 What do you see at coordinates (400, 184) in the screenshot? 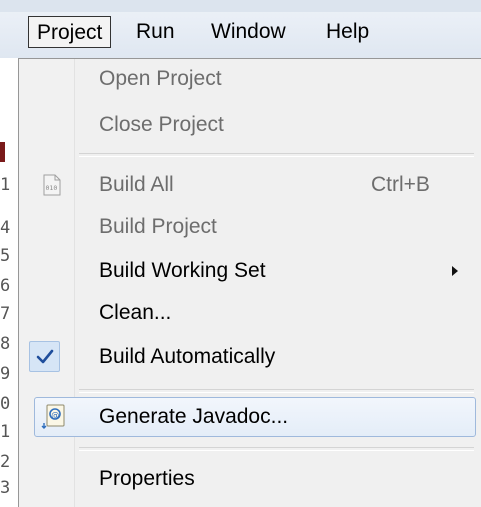
I see `shortcut-label: Ctrl+B` at bounding box center [400, 184].